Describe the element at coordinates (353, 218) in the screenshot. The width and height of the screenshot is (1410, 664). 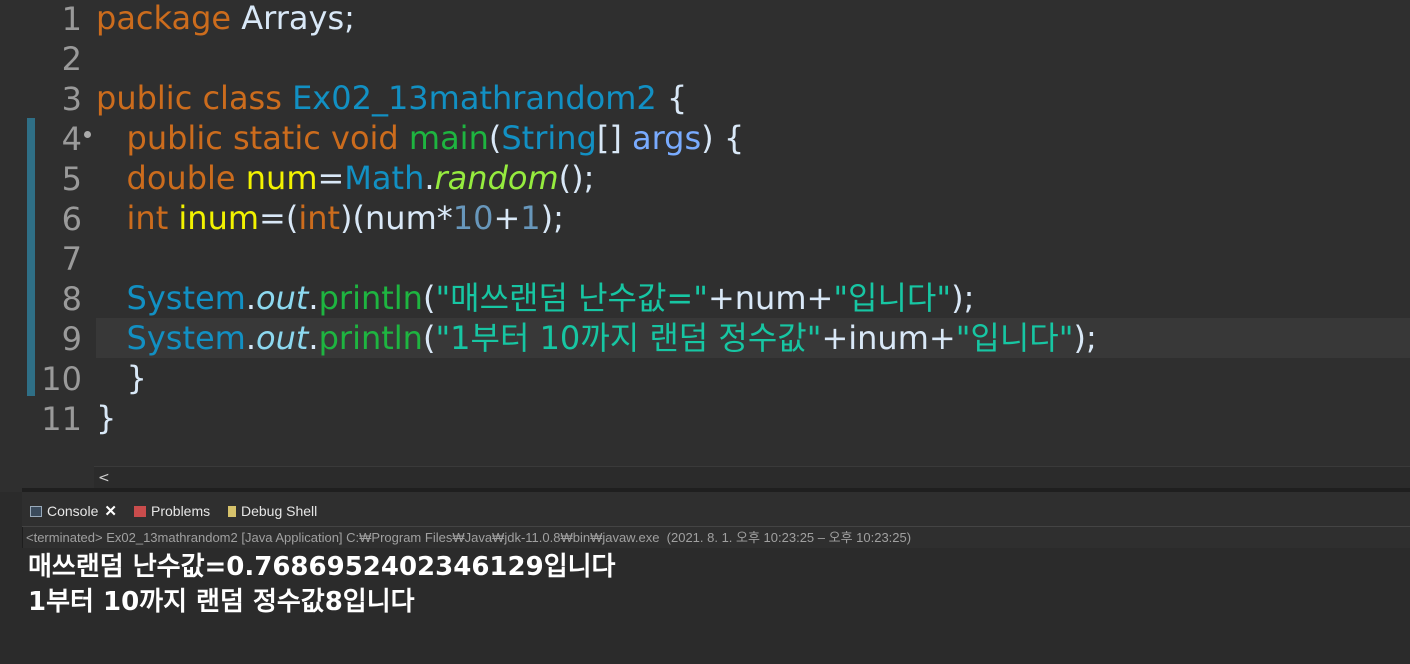
I see `code-token: )(` at that location.